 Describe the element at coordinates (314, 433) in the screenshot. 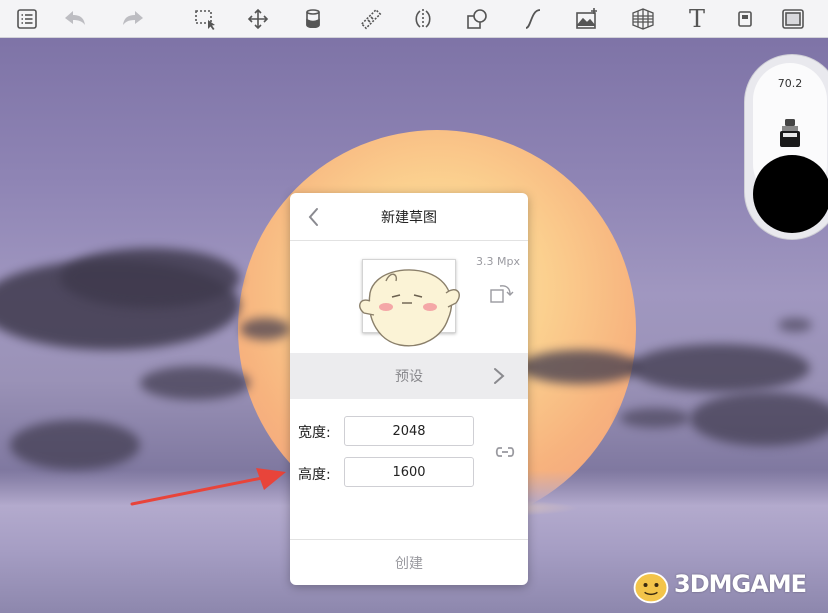

I see `width-label: 宽度:` at that location.